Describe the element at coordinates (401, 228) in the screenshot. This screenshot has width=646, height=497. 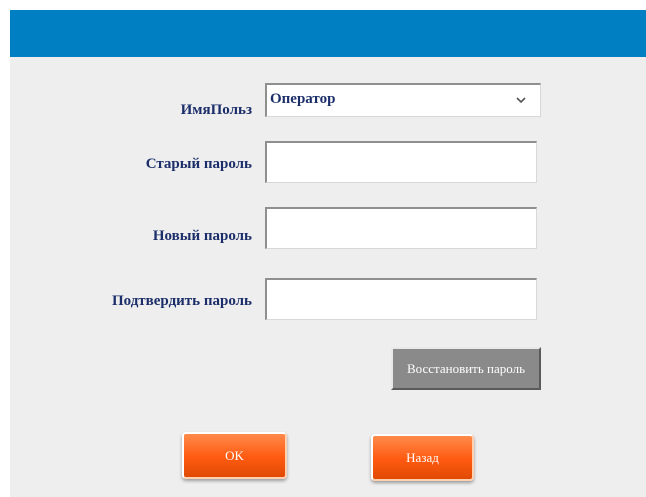
I see `new-password-field` at that location.